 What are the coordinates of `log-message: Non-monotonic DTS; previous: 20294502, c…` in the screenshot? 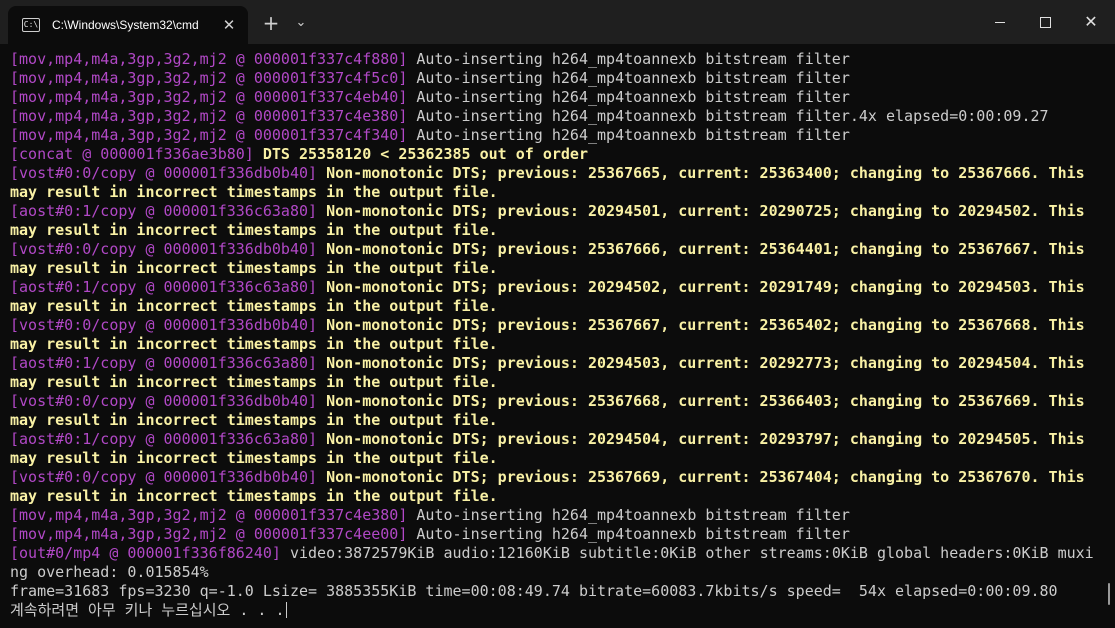 It's located at (701, 287).